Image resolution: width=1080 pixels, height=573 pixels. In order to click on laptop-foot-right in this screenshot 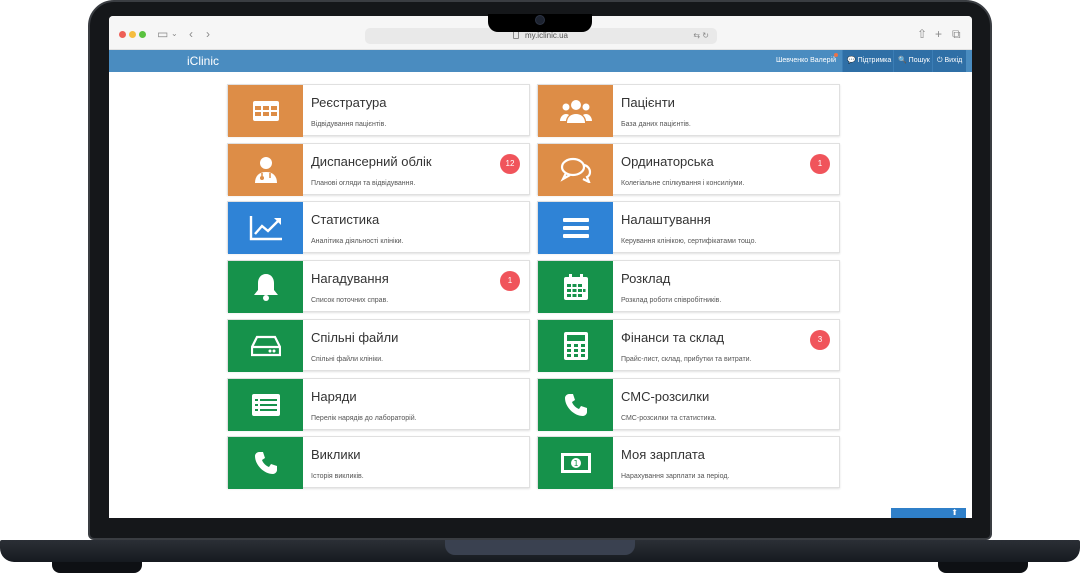, I will do `click(983, 567)`.